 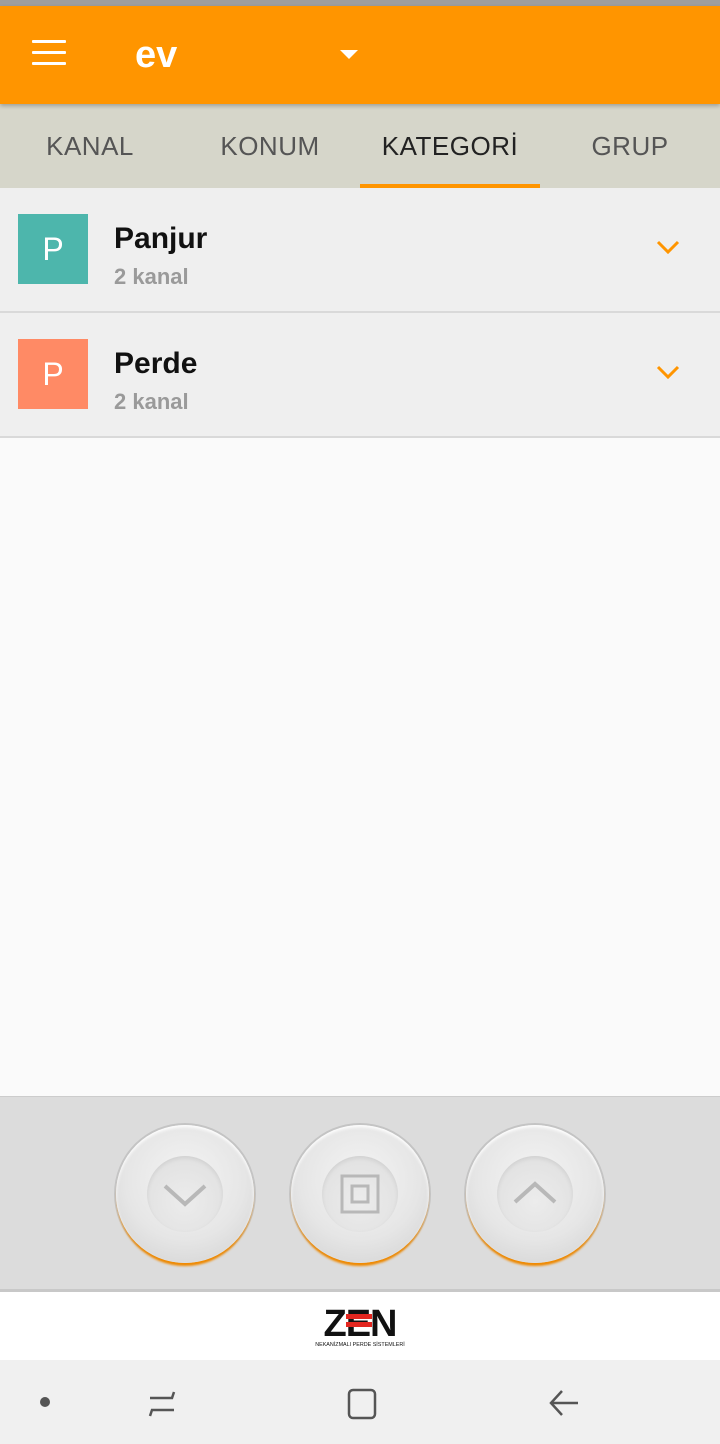 What do you see at coordinates (162, 1404) in the screenshot?
I see `recent-apps-icon` at bounding box center [162, 1404].